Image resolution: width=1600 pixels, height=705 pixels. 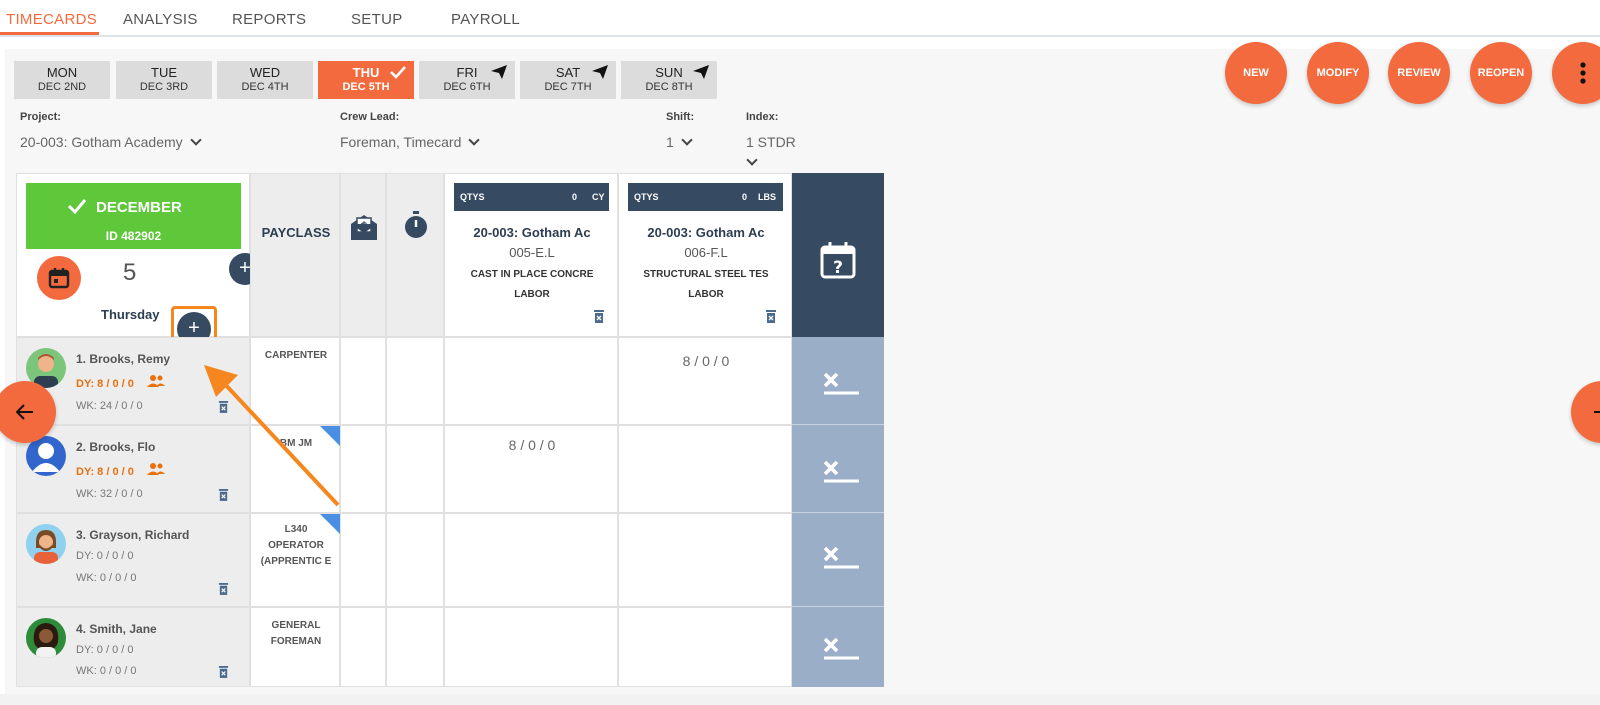 What do you see at coordinates (123, 359) in the screenshot?
I see `person-name: 1. Brooks, Remy` at bounding box center [123, 359].